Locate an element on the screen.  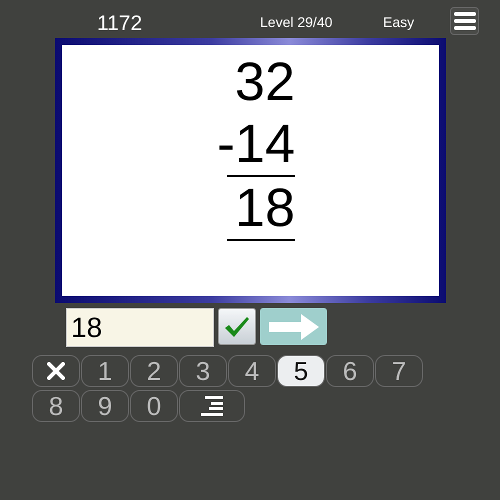
digit-key: 0 is located at coordinates (154, 406).